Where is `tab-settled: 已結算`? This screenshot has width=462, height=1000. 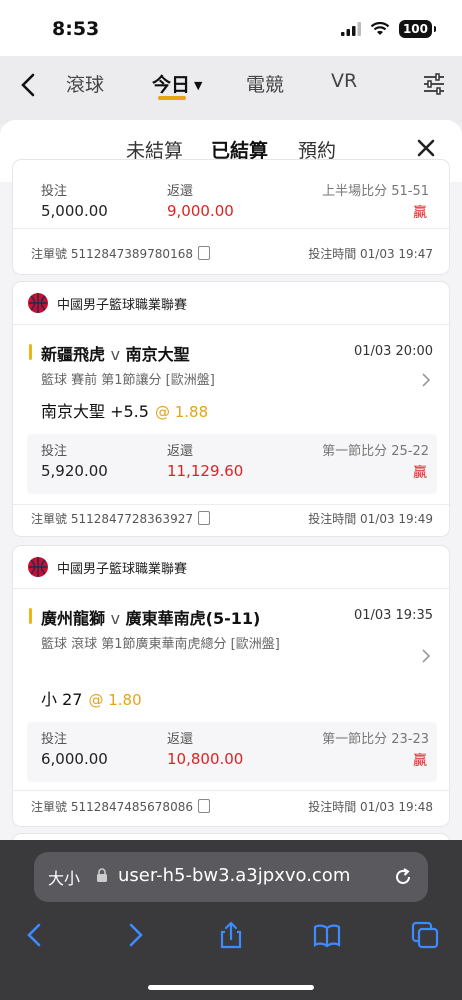
tab-settled: 已結算 is located at coordinates (239, 149).